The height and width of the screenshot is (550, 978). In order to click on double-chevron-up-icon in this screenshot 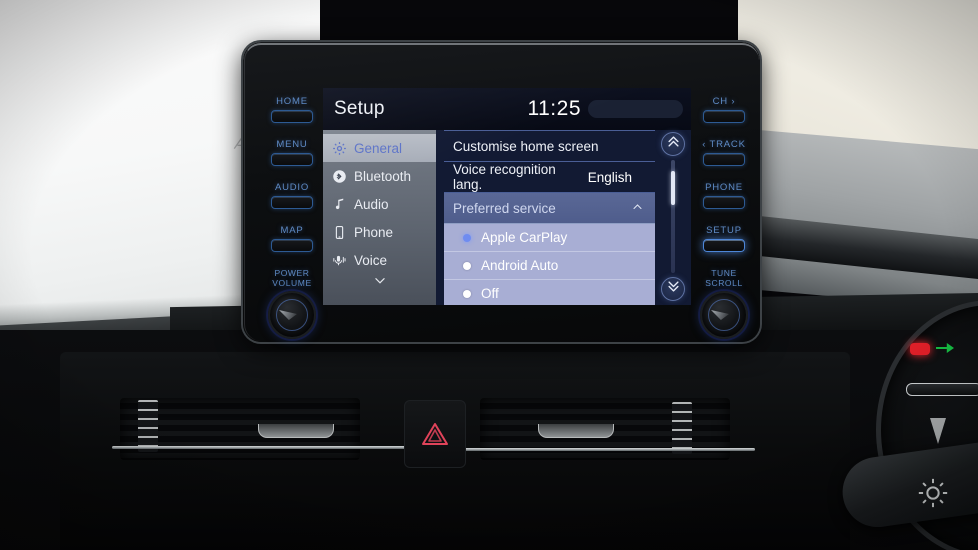, I will do `click(673, 144)`.